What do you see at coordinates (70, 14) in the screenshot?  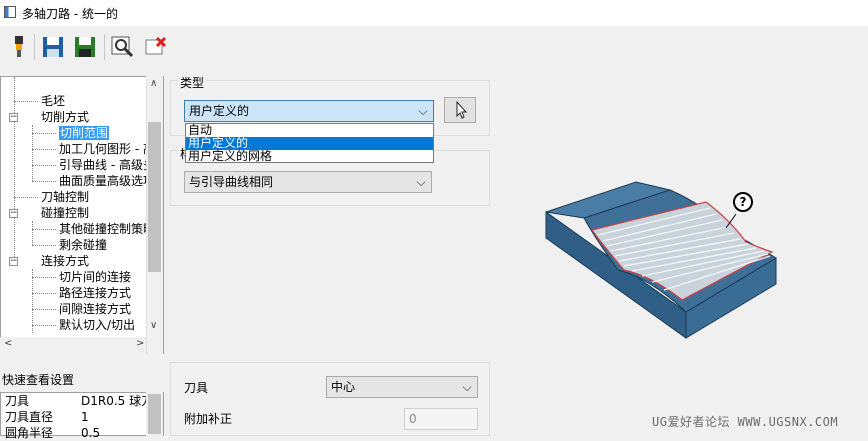 I see `window-title: 多轴刀路 - 统一的` at bounding box center [70, 14].